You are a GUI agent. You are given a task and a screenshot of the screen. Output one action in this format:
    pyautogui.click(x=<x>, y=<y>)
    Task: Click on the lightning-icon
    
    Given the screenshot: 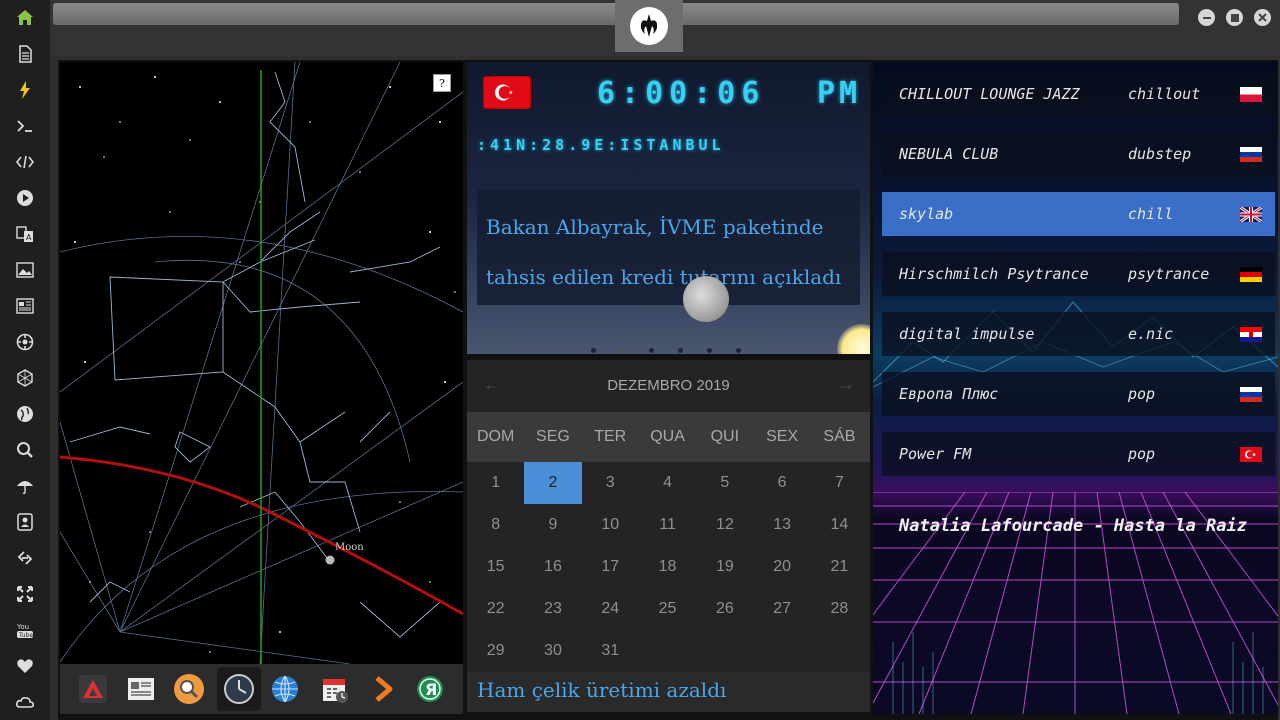 What is the action you would take?
    pyautogui.click(x=25, y=90)
    